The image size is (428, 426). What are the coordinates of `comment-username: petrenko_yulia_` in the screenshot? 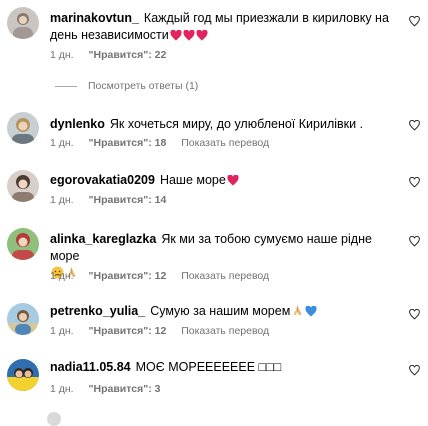 It's located at (97, 311).